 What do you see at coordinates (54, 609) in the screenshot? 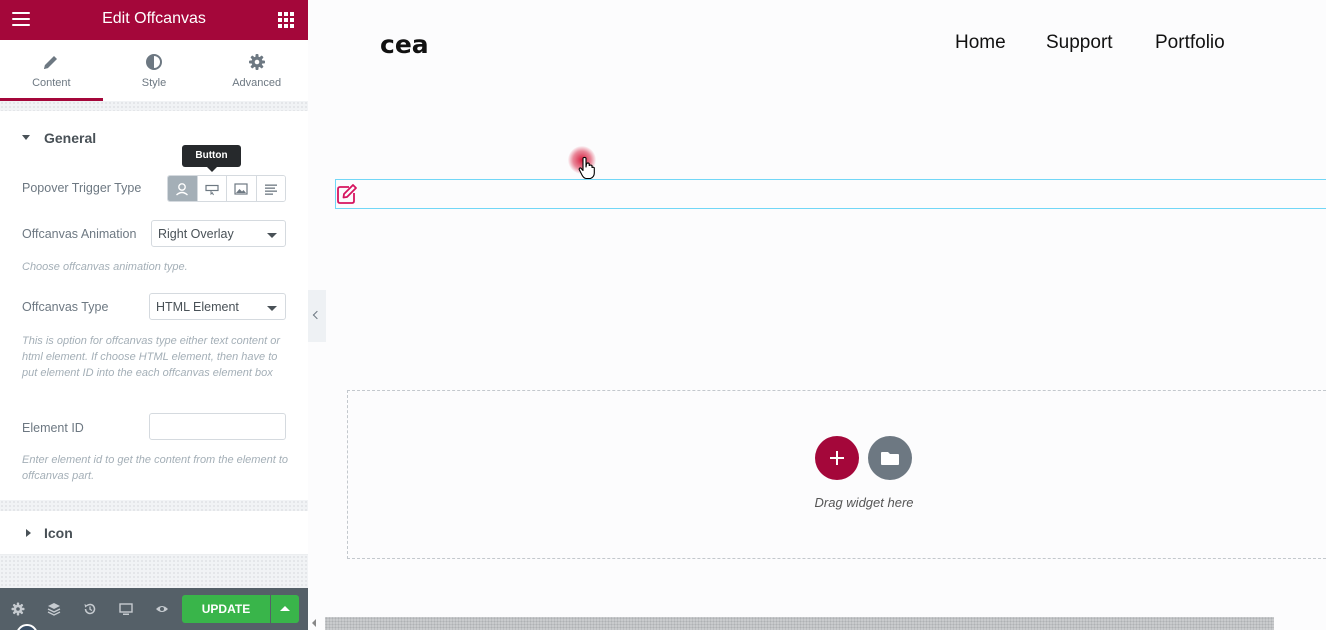
I see `layers-icon` at bounding box center [54, 609].